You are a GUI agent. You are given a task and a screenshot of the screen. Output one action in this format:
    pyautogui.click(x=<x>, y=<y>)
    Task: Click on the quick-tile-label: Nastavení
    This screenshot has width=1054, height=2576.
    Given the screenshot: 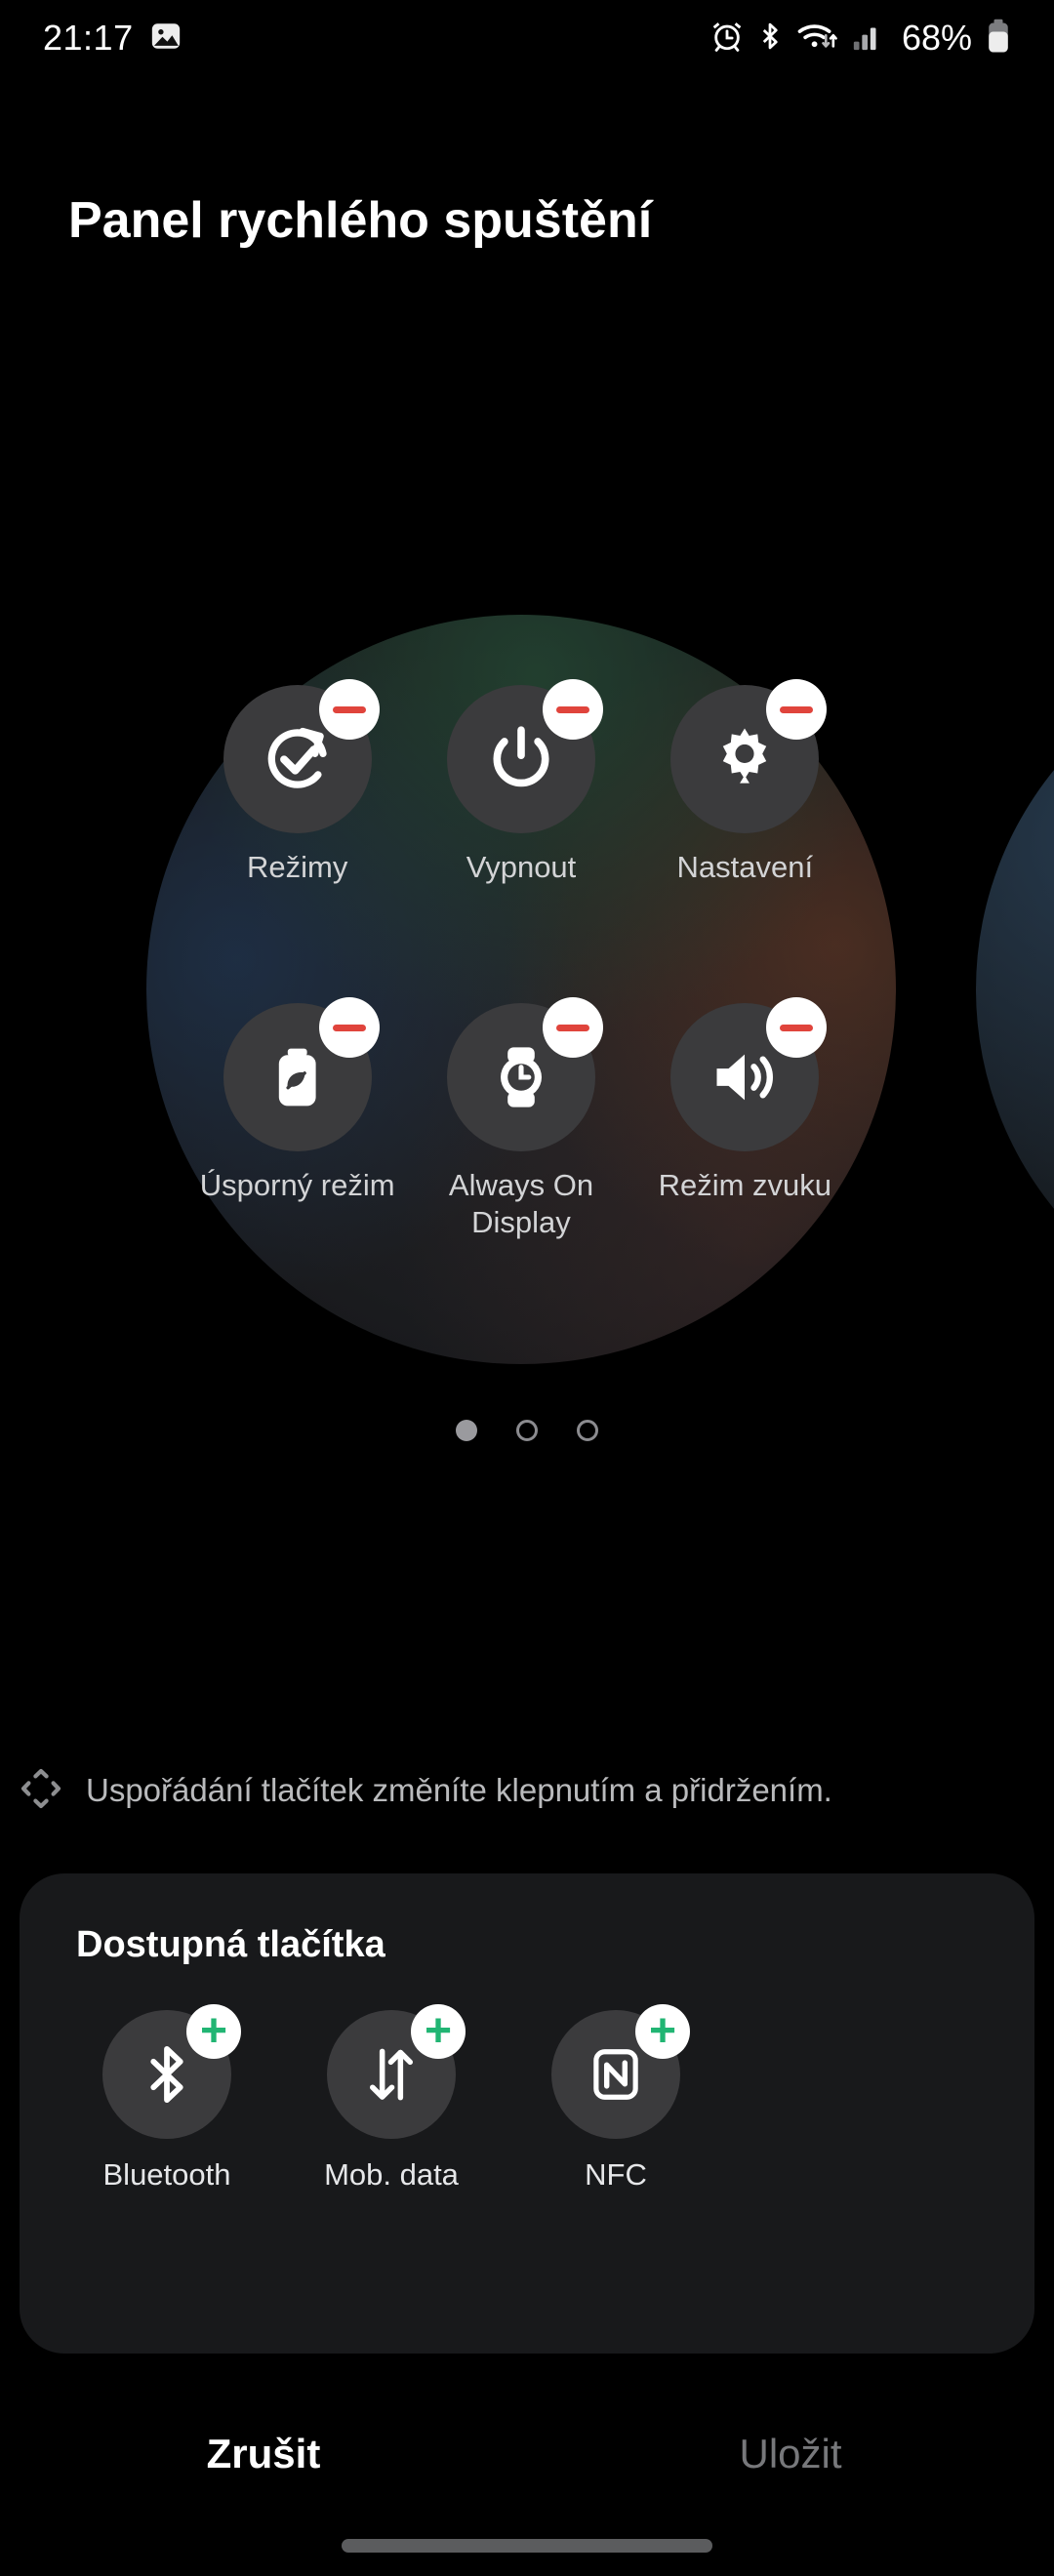 What is the action you would take?
    pyautogui.click(x=745, y=867)
    